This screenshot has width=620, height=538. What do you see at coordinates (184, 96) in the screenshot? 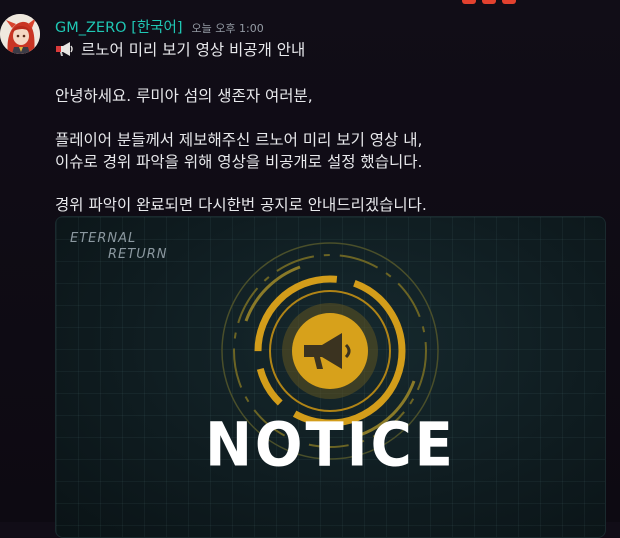
I see `message-line: 안녕하세요. 루미아 섬의 생존자 여러분,` at bounding box center [184, 96].